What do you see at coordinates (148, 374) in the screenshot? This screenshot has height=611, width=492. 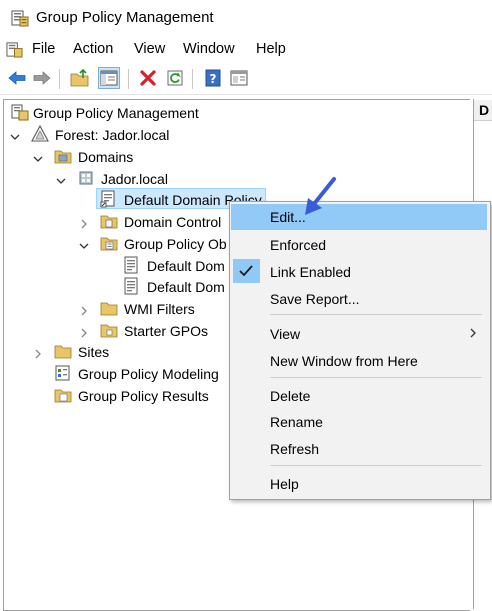 I see `tree-item-modeling: Group Policy Modeling` at bounding box center [148, 374].